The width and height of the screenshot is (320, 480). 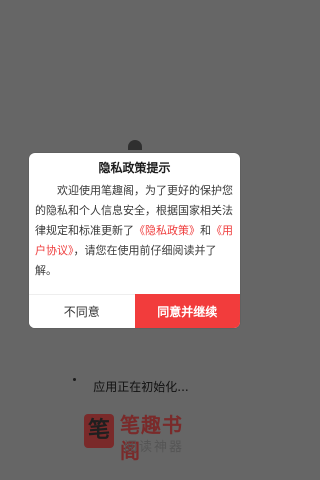 What do you see at coordinates (82, 311) in the screenshot?
I see `disagree-button: 不同意` at bounding box center [82, 311].